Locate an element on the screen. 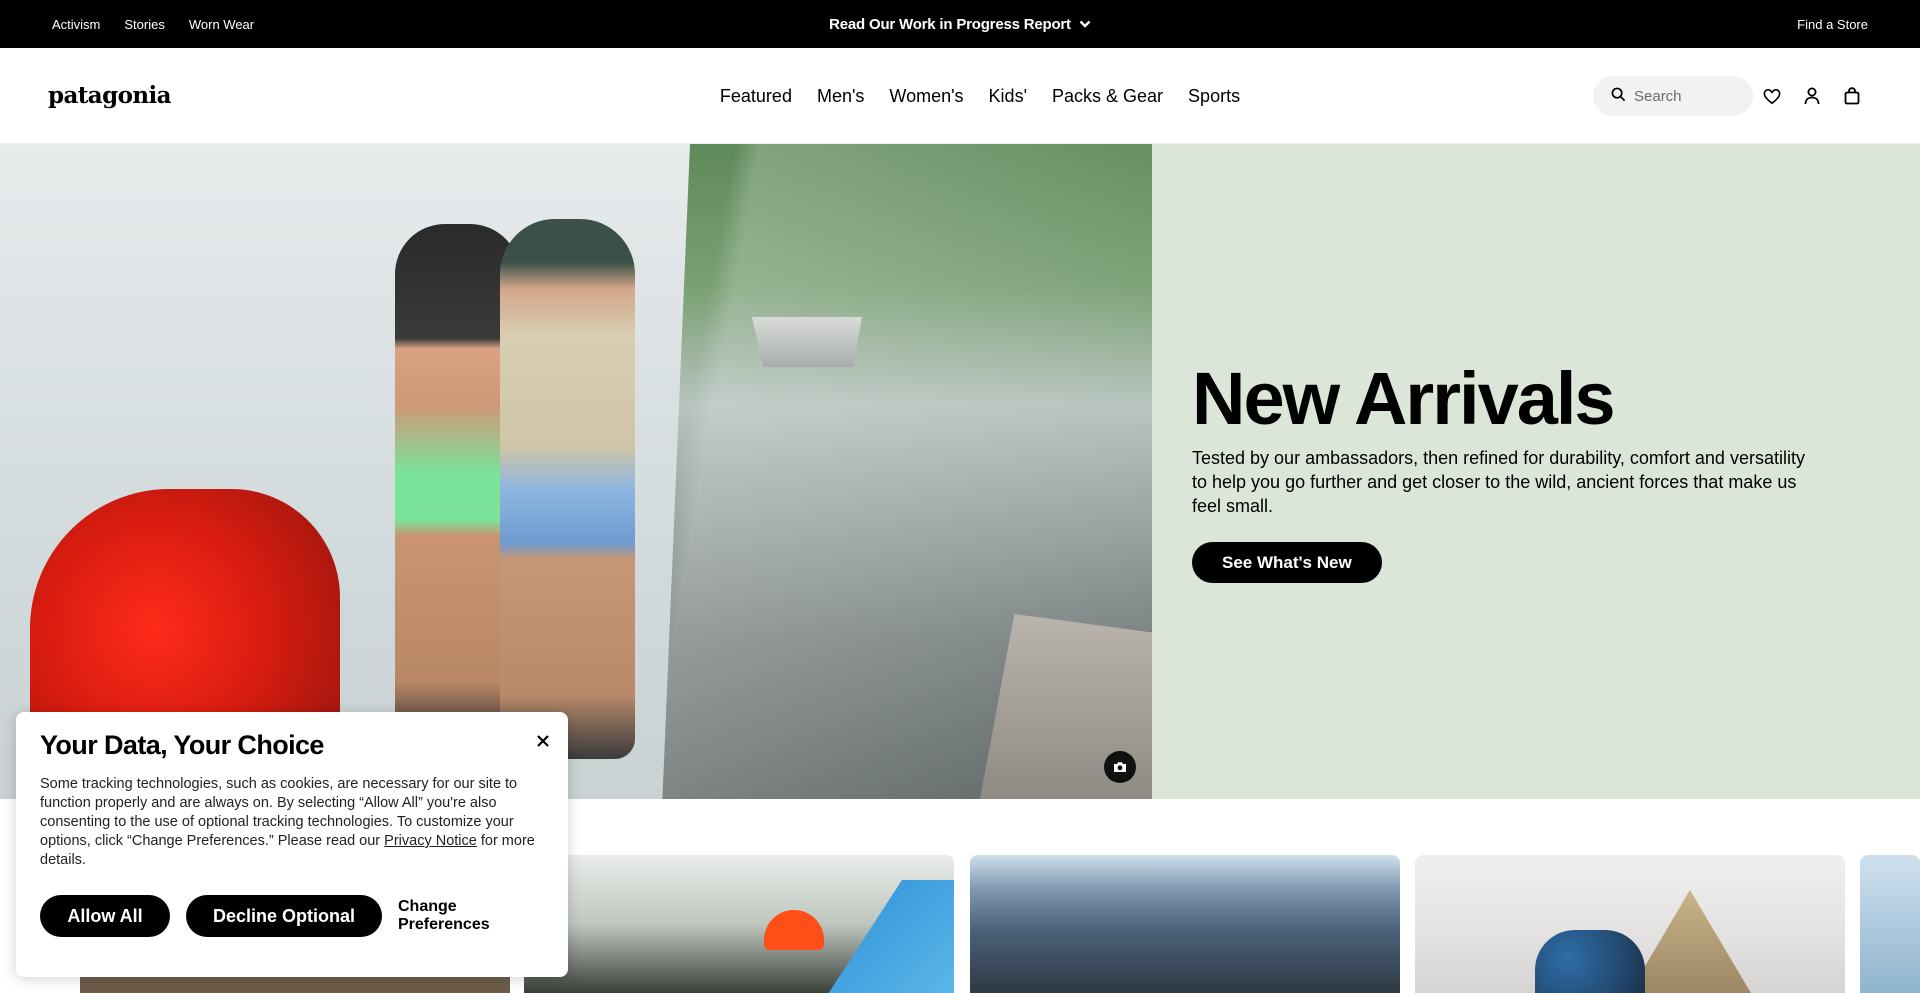  utility-link-stories: Stories is located at coordinates (144, 24).